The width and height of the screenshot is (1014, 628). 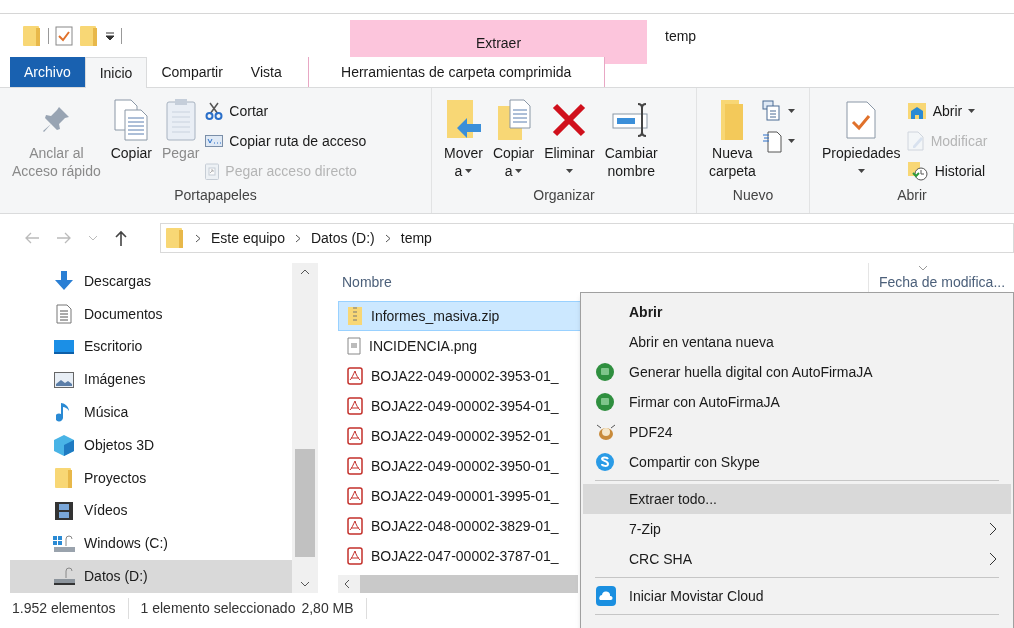 I want to click on forward-arrow-icon, so click(x=64, y=238).